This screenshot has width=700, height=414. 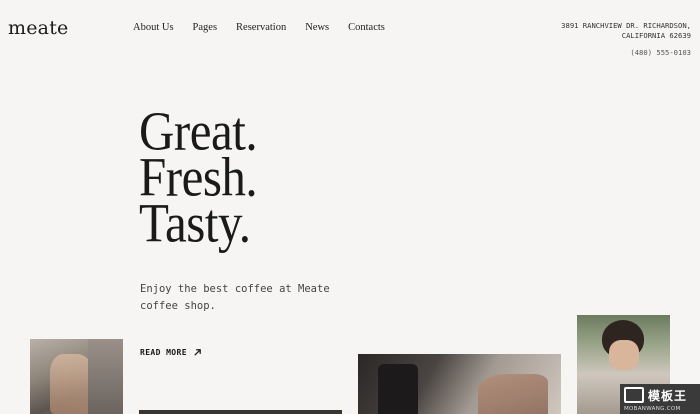 I want to click on nav-item-contacts: Contacts, so click(x=366, y=27).